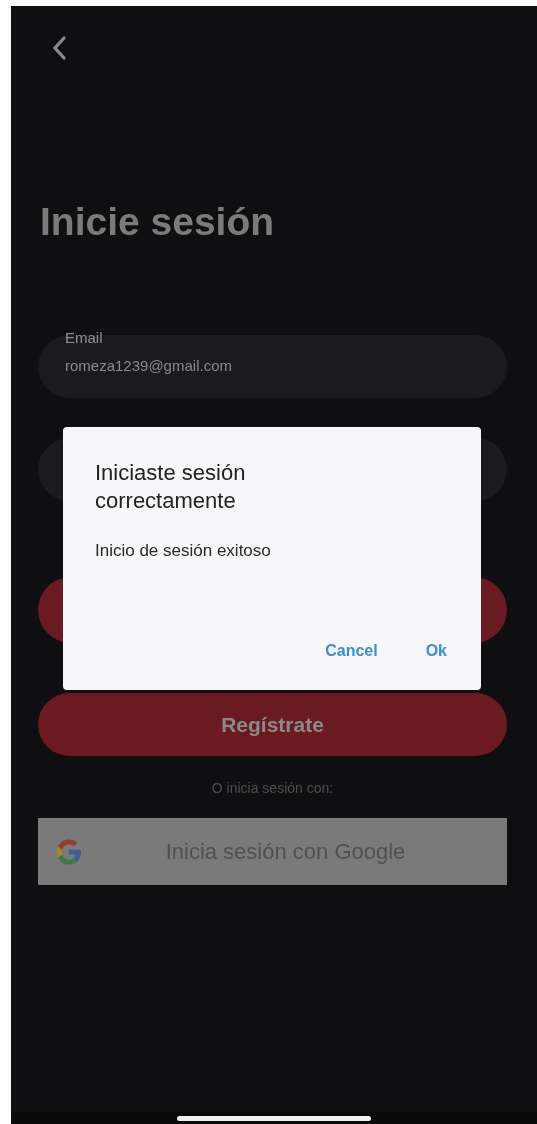 The width and height of the screenshot is (537, 1124). I want to click on field-value: romeza1239@gmail.com, so click(148, 365).